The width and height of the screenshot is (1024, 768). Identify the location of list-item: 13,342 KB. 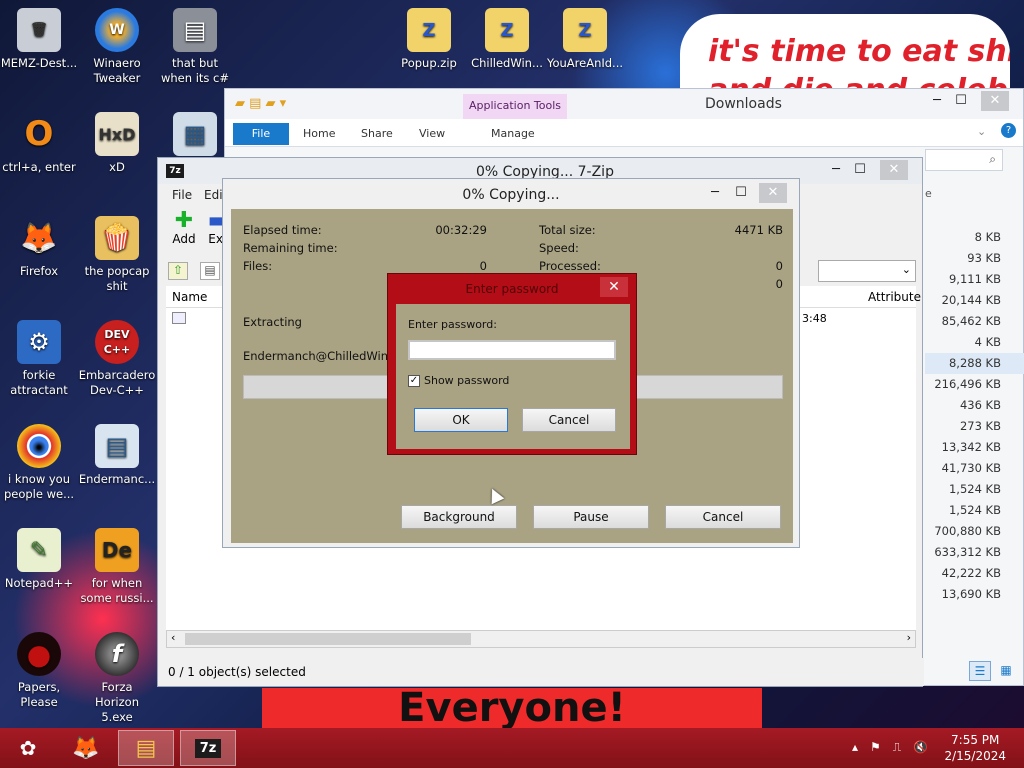
(974, 447).